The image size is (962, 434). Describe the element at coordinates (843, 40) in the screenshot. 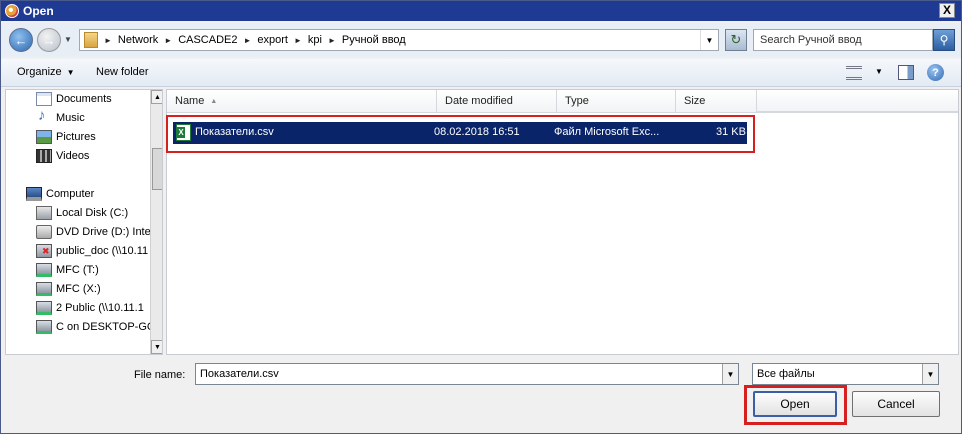

I see `search-input: Search Ручной ввод` at that location.